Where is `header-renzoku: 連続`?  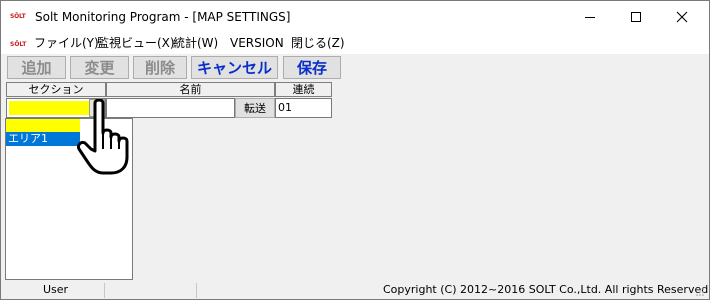
header-renzoku: 連続 is located at coordinates (303, 89).